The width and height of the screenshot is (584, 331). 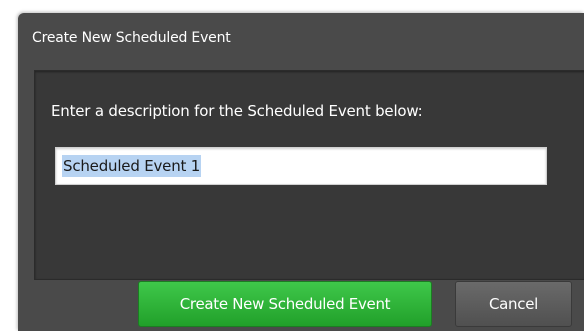 What do you see at coordinates (131, 38) in the screenshot?
I see `dialog-title: Create New Scheduled Event` at bounding box center [131, 38].